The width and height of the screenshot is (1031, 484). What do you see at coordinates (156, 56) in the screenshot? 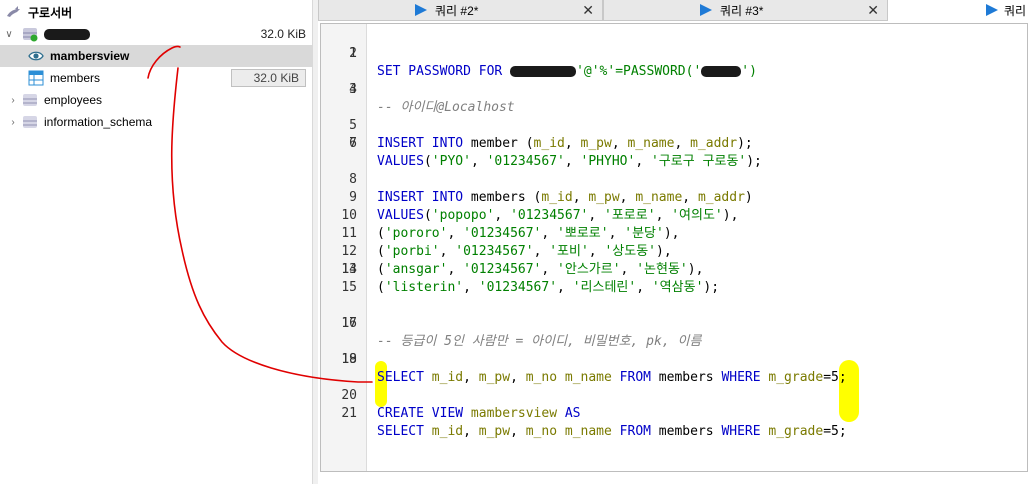
I see `tree-item-mambersview: mambersview` at bounding box center [156, 56].